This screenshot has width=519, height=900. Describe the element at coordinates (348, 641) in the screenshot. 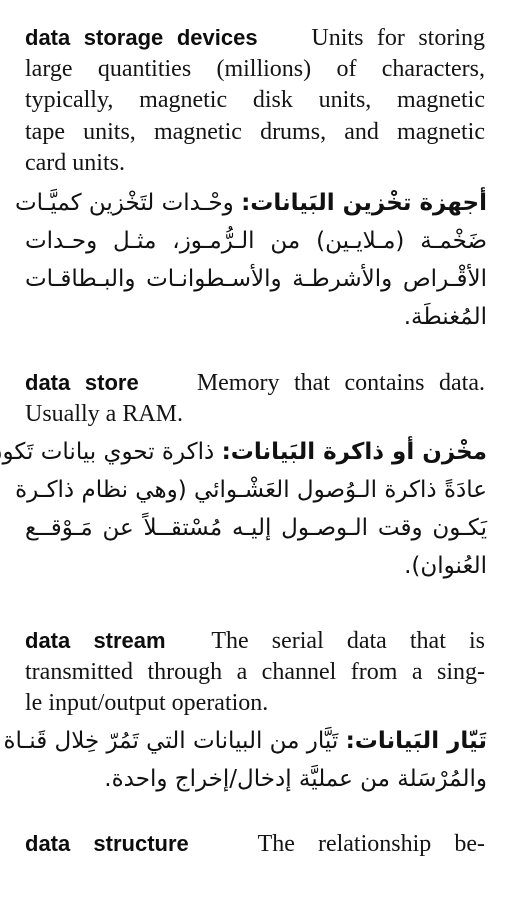

I see `definition-text: The serial data that is` at that location.